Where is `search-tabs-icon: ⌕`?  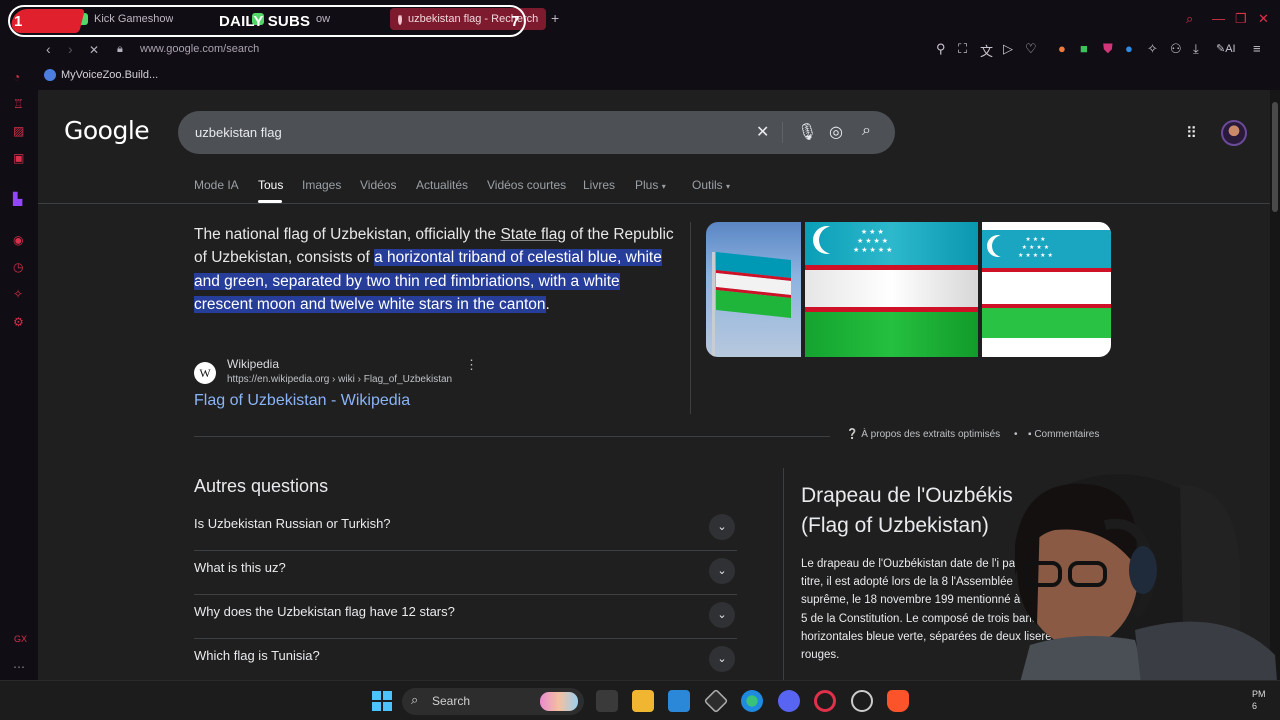
search-tabs-icon: ⌕ is located at coordinates (1189, 19).